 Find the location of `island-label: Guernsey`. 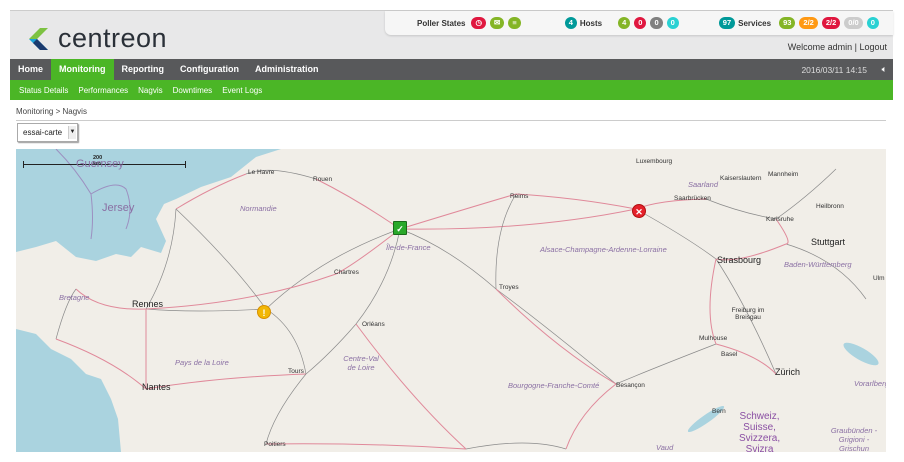

island-label: Guernsey is located at coordinates (100, 164).